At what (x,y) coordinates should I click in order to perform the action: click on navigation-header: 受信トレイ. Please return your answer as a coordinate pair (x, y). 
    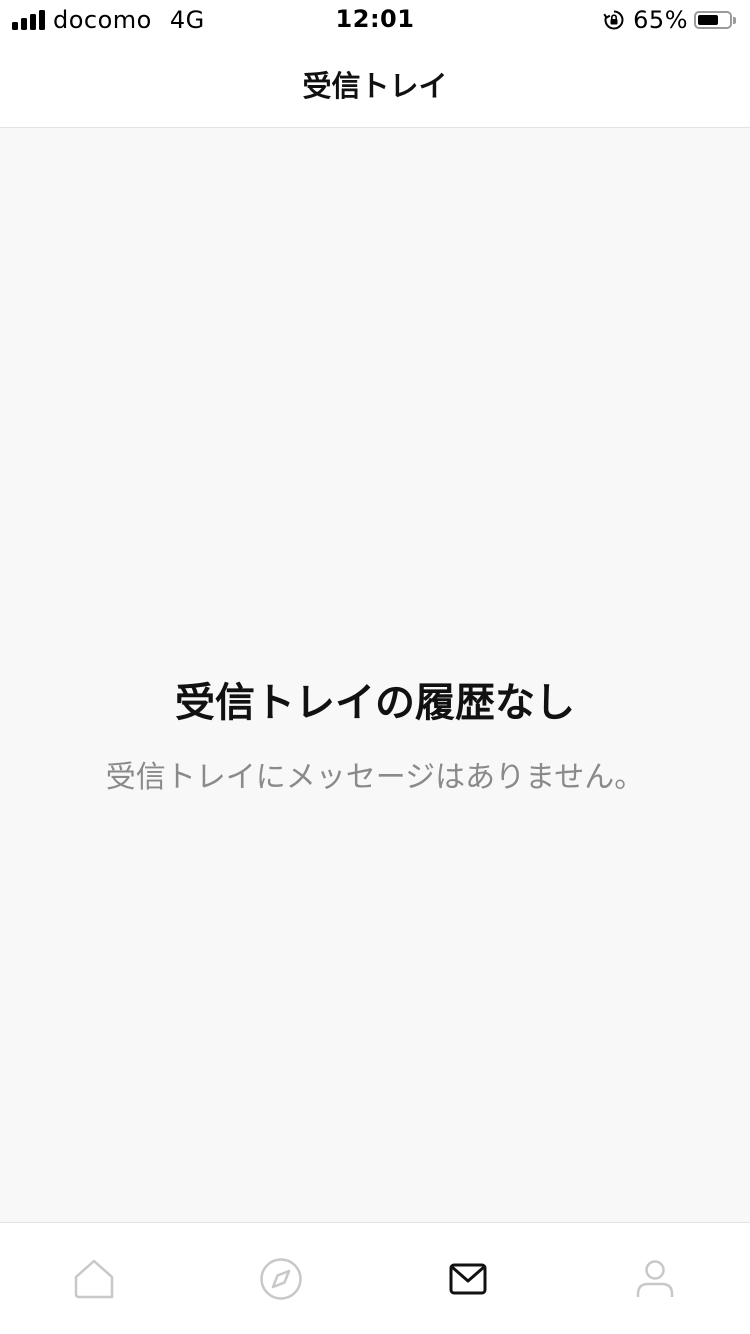
    Looking at the image, I should click on (375, 84).